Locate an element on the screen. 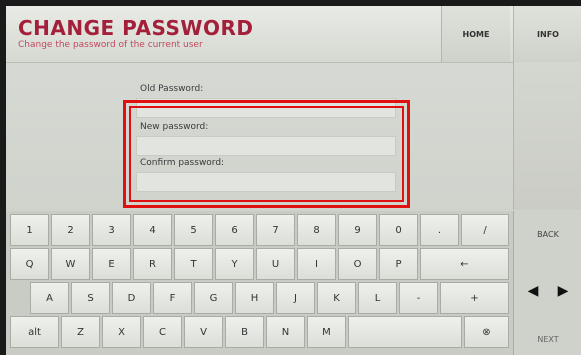  key-3: 3 is located at coordinates (111, 230).